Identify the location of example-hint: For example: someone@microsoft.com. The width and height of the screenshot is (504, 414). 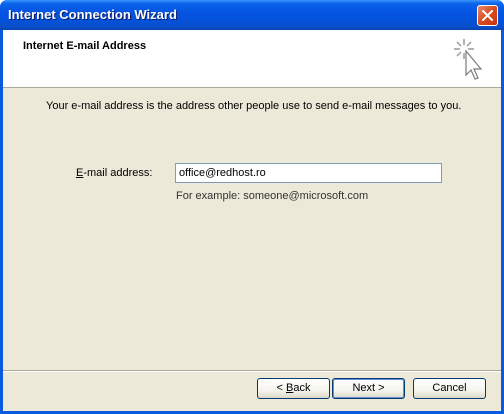
(272, 196).